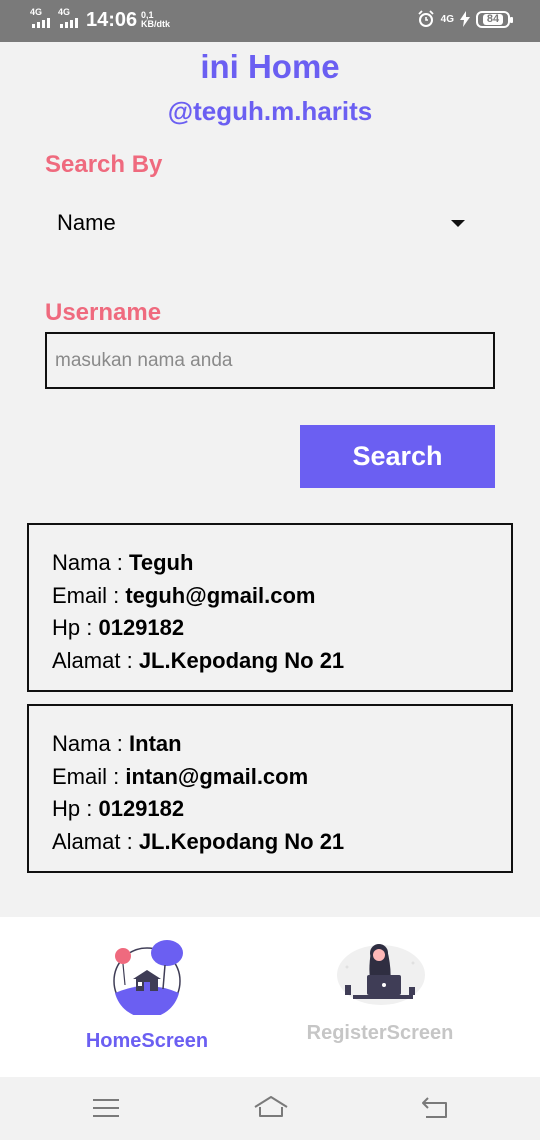  Describe the element at coordinates (64, 12) in the screenshot. I see `network-type-2: 4G` at that location.